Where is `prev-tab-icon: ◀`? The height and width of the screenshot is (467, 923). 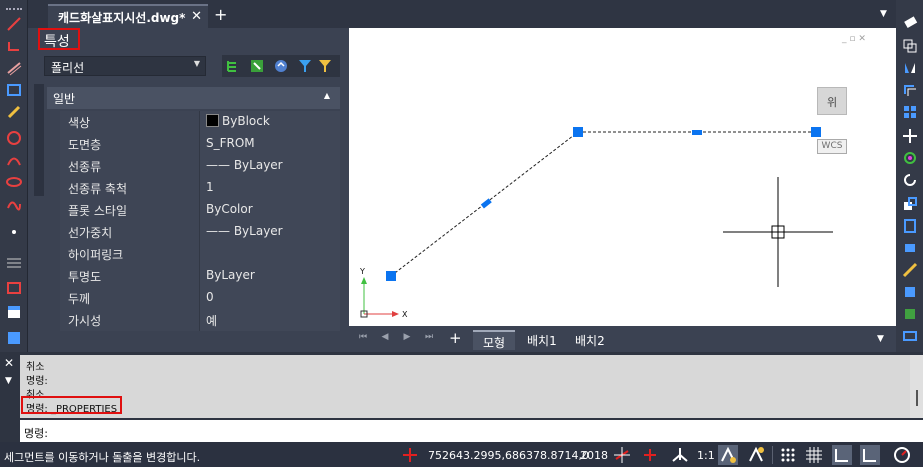 prev-tab-icon: ◀ is located at coordinates (385, 339).